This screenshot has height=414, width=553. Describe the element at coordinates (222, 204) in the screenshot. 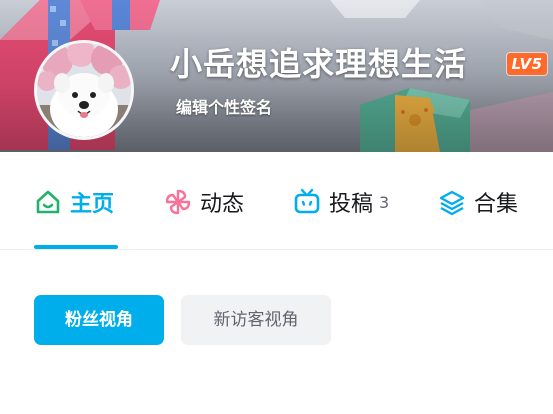

I see `tab-dynamics-label: 动态` at that location.